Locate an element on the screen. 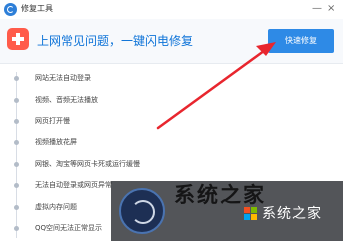 This screenshot has height=241, width=343. issue-label: 网站无法自动登录 is located at coordinates (63, 78).